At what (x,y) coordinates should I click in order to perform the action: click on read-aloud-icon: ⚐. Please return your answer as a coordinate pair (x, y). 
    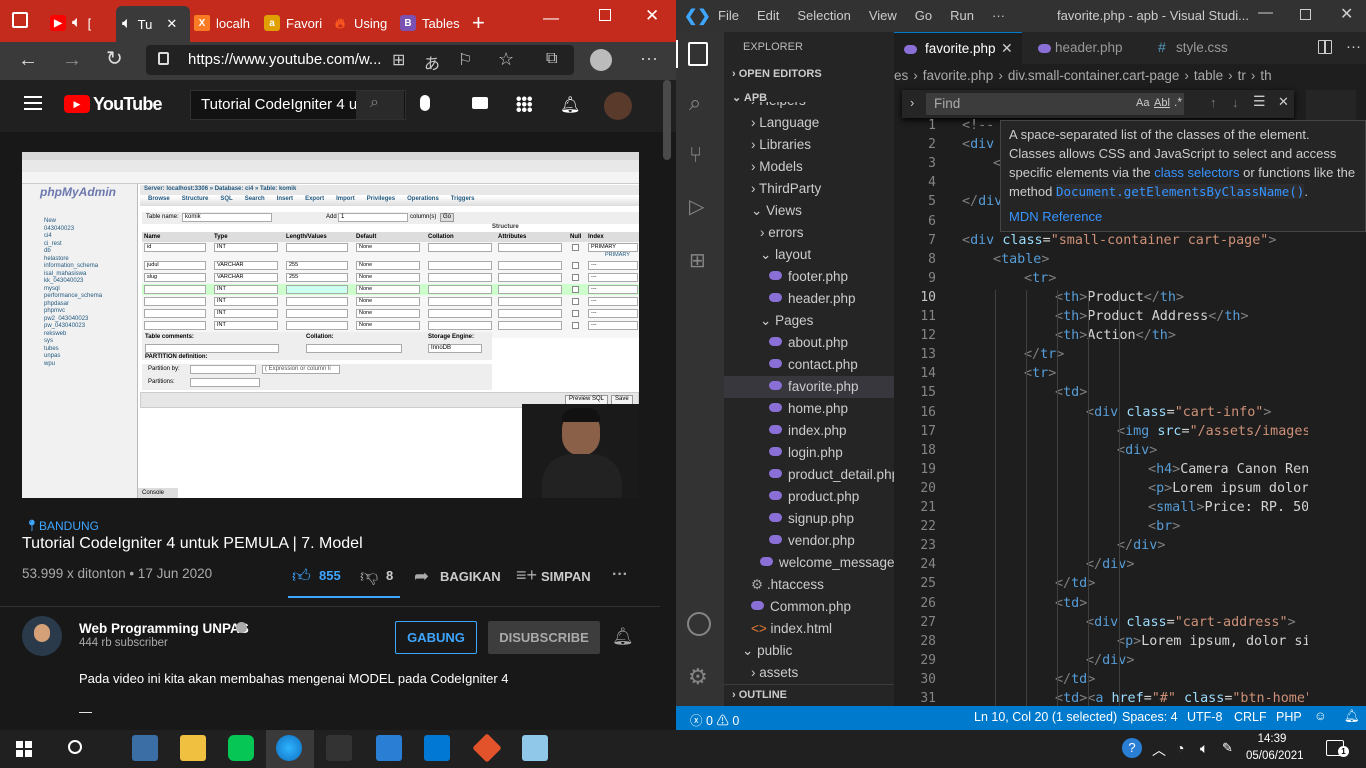
    Looking at the image, I should click on (465, 60).